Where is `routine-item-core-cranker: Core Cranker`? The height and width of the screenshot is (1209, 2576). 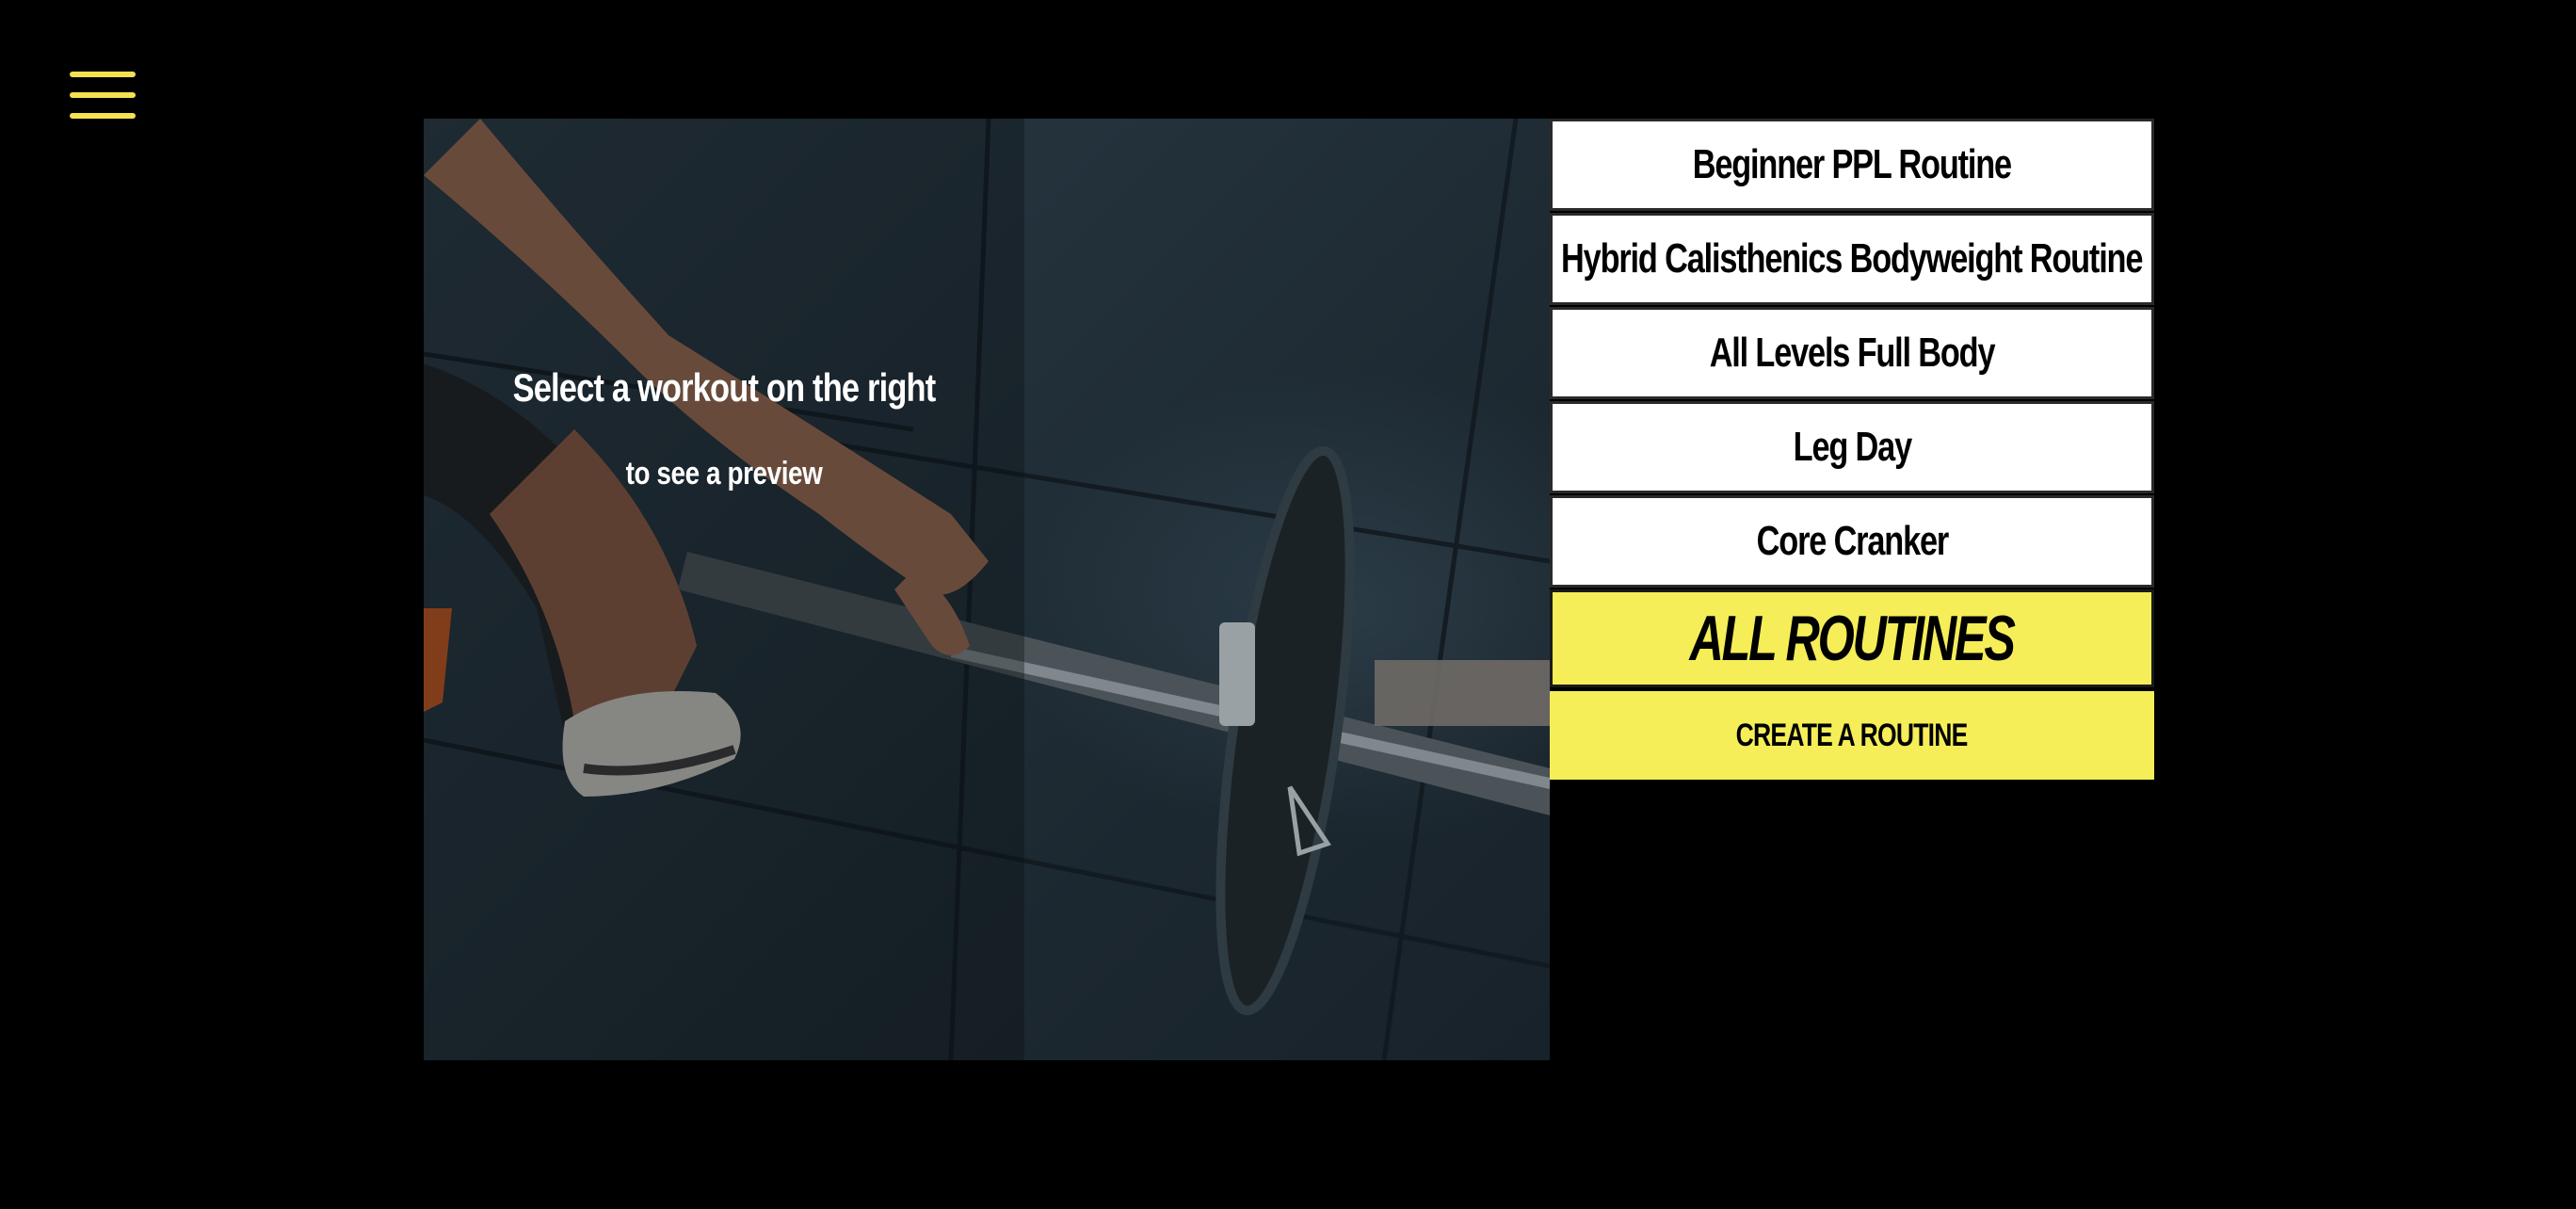 routine-item-core-cranker: Core Cranker is located at coordinates (1852, 541).